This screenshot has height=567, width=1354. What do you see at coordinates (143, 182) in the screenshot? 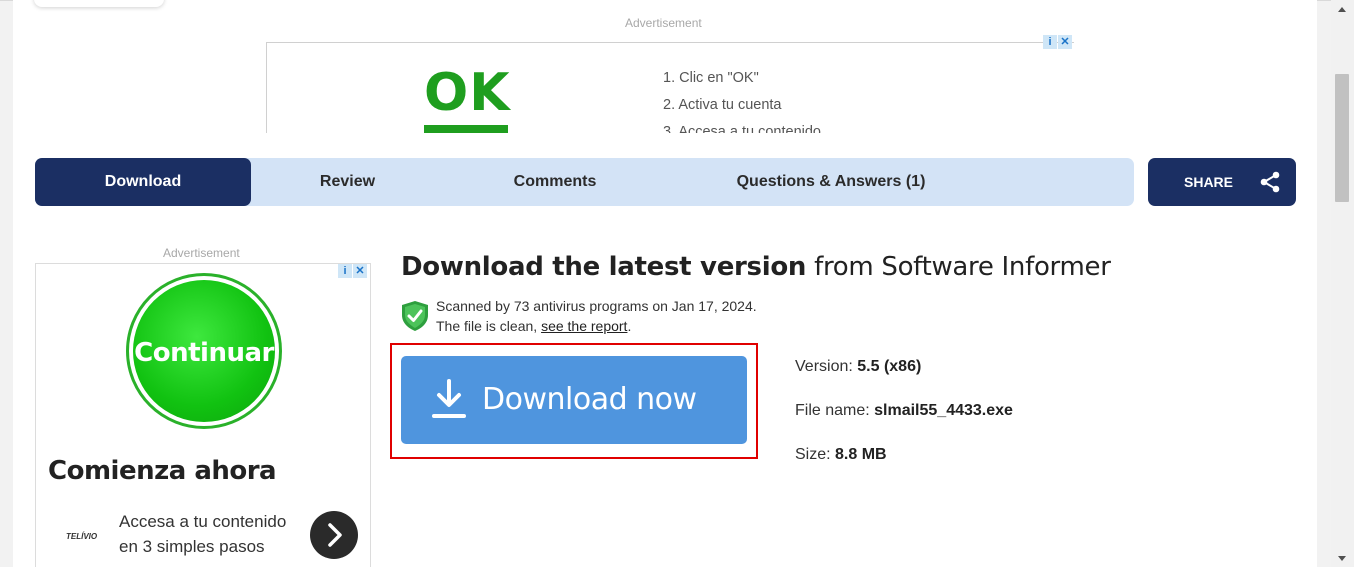
I see `tab-download: Download` at bounding box center [143, 182].